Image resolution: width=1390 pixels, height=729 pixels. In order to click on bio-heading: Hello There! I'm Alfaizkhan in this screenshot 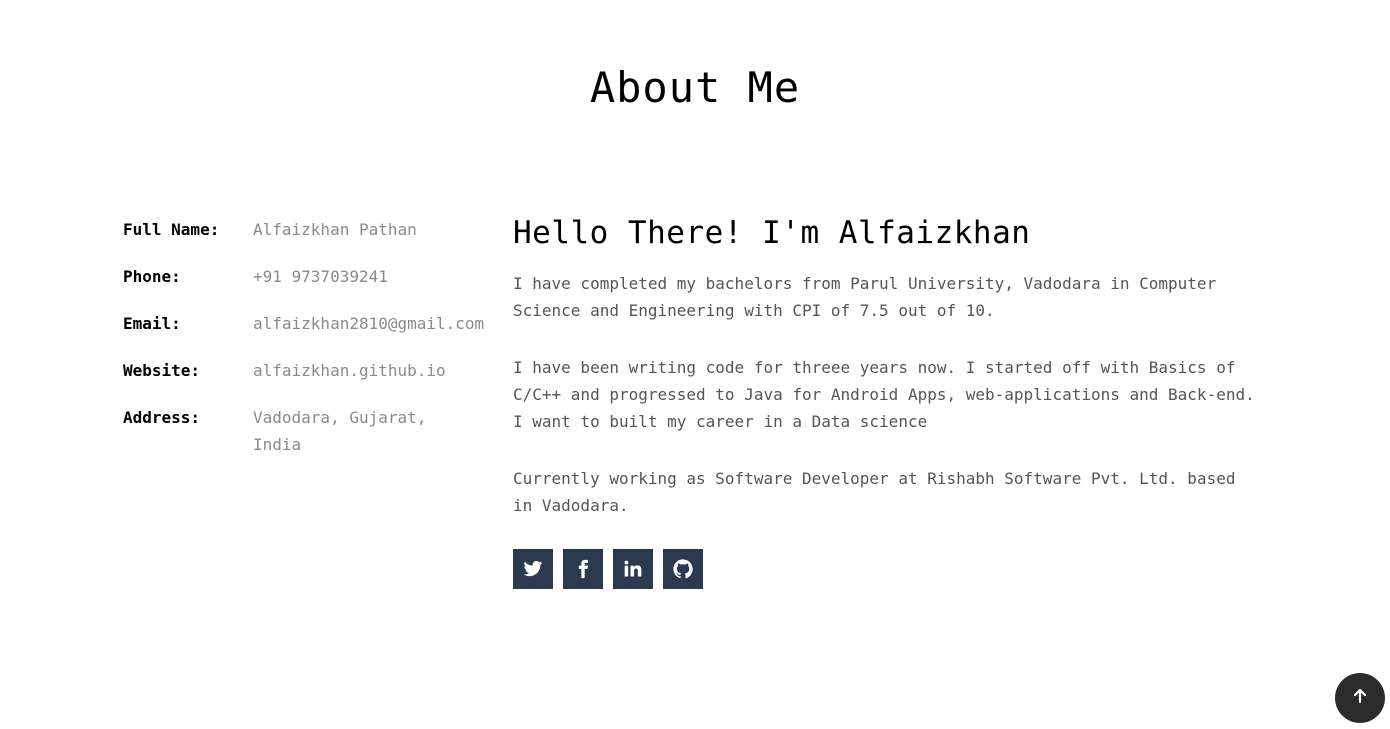, I will do `click(772, 233)`.